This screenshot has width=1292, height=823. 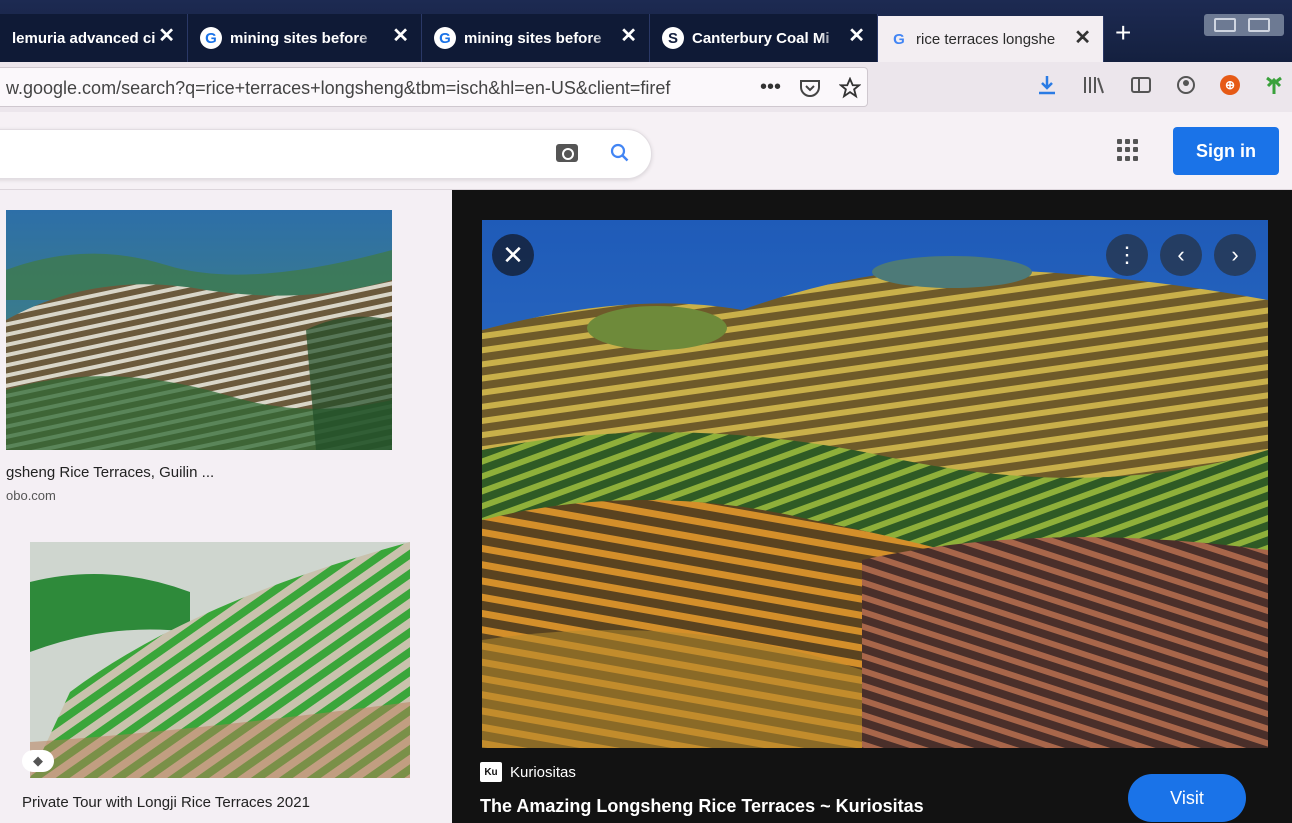 What do you see at coordinates (1235, 255) in the screenshot?
I see `next-image-icon: ›` at bounding box center [1235, 255].